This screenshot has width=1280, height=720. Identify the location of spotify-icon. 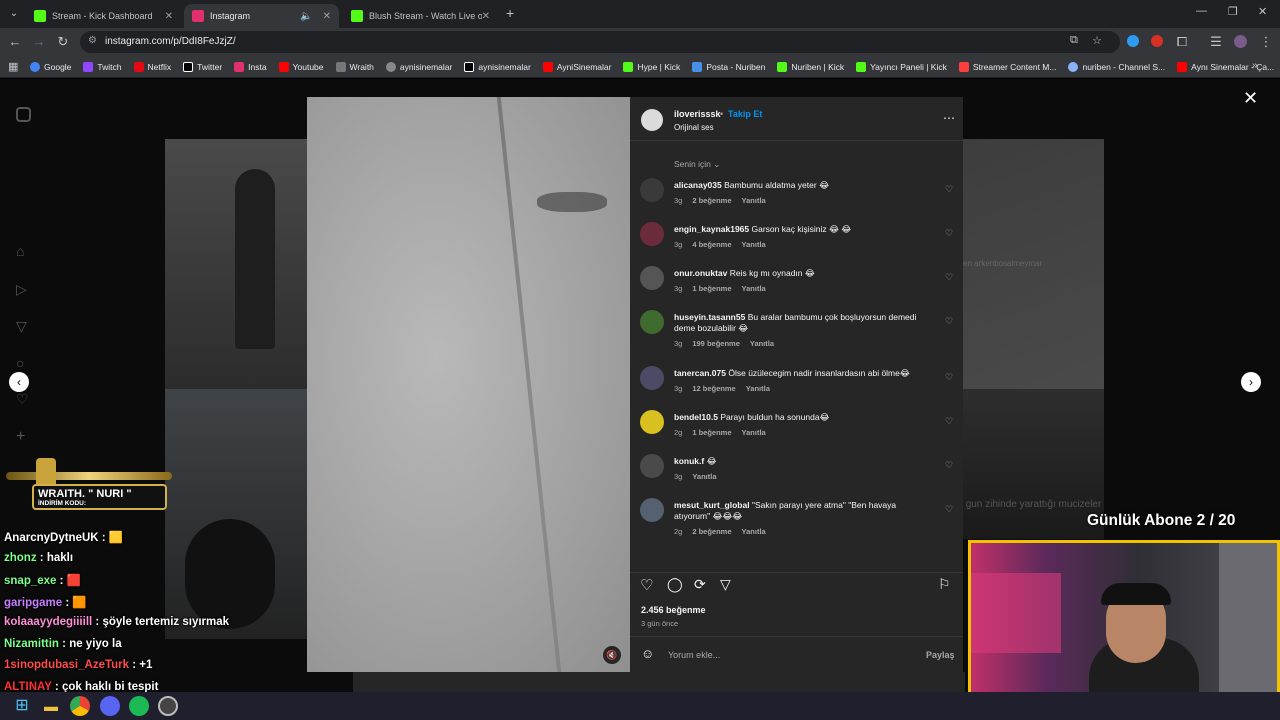
(139, 706).